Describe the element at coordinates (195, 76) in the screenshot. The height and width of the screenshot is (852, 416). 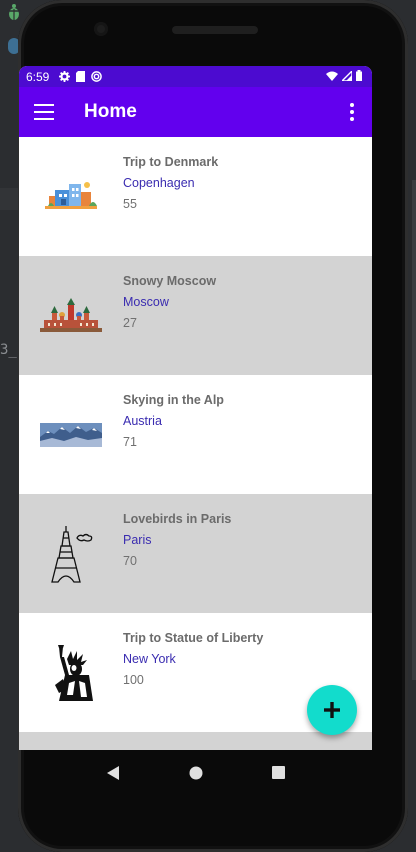
I see `status-bar: 6:59` at that location.